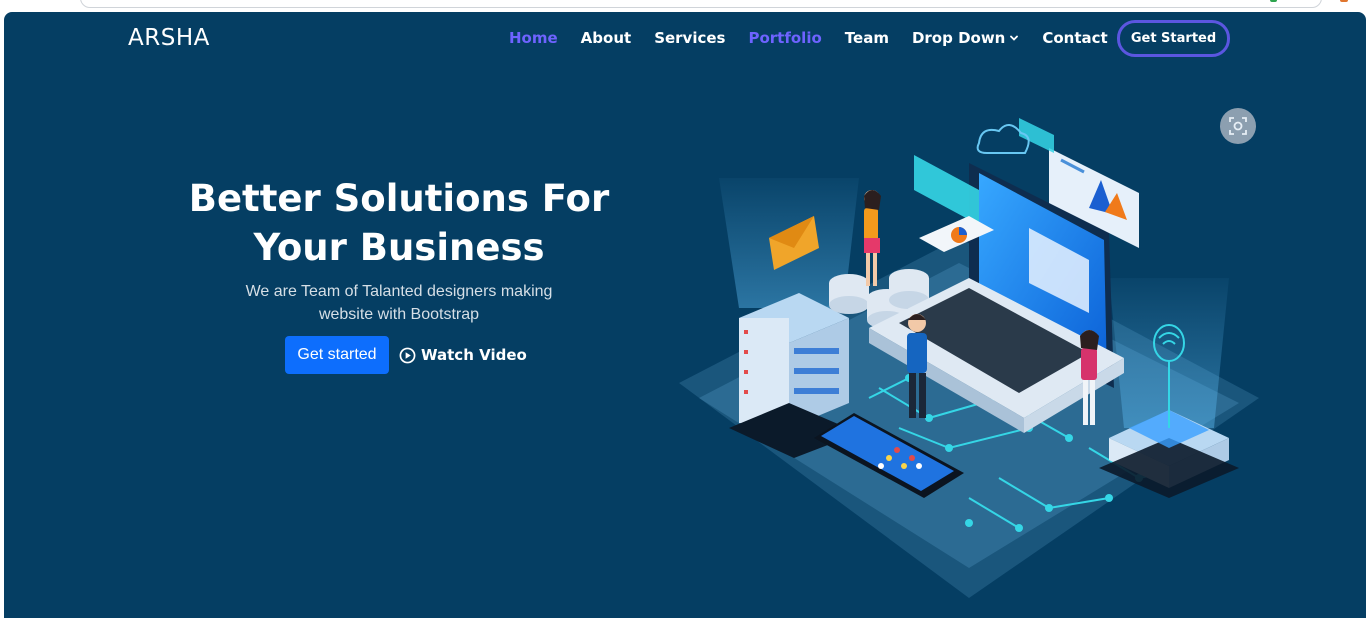 This screenshot has width=1366, height=618. Describe the element at coordinates (701, 4) in the screenshot. I see `address-bar-edge` at that location.